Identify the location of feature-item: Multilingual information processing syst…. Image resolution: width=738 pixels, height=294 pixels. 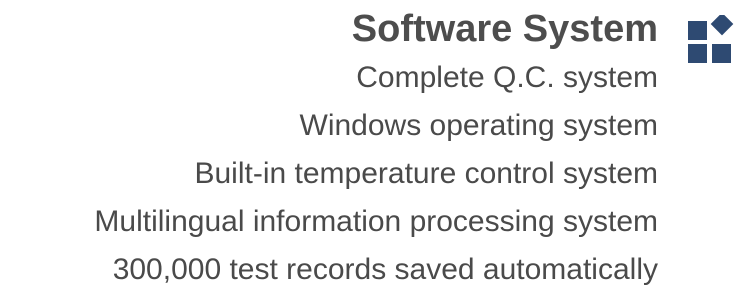
(376, 221).